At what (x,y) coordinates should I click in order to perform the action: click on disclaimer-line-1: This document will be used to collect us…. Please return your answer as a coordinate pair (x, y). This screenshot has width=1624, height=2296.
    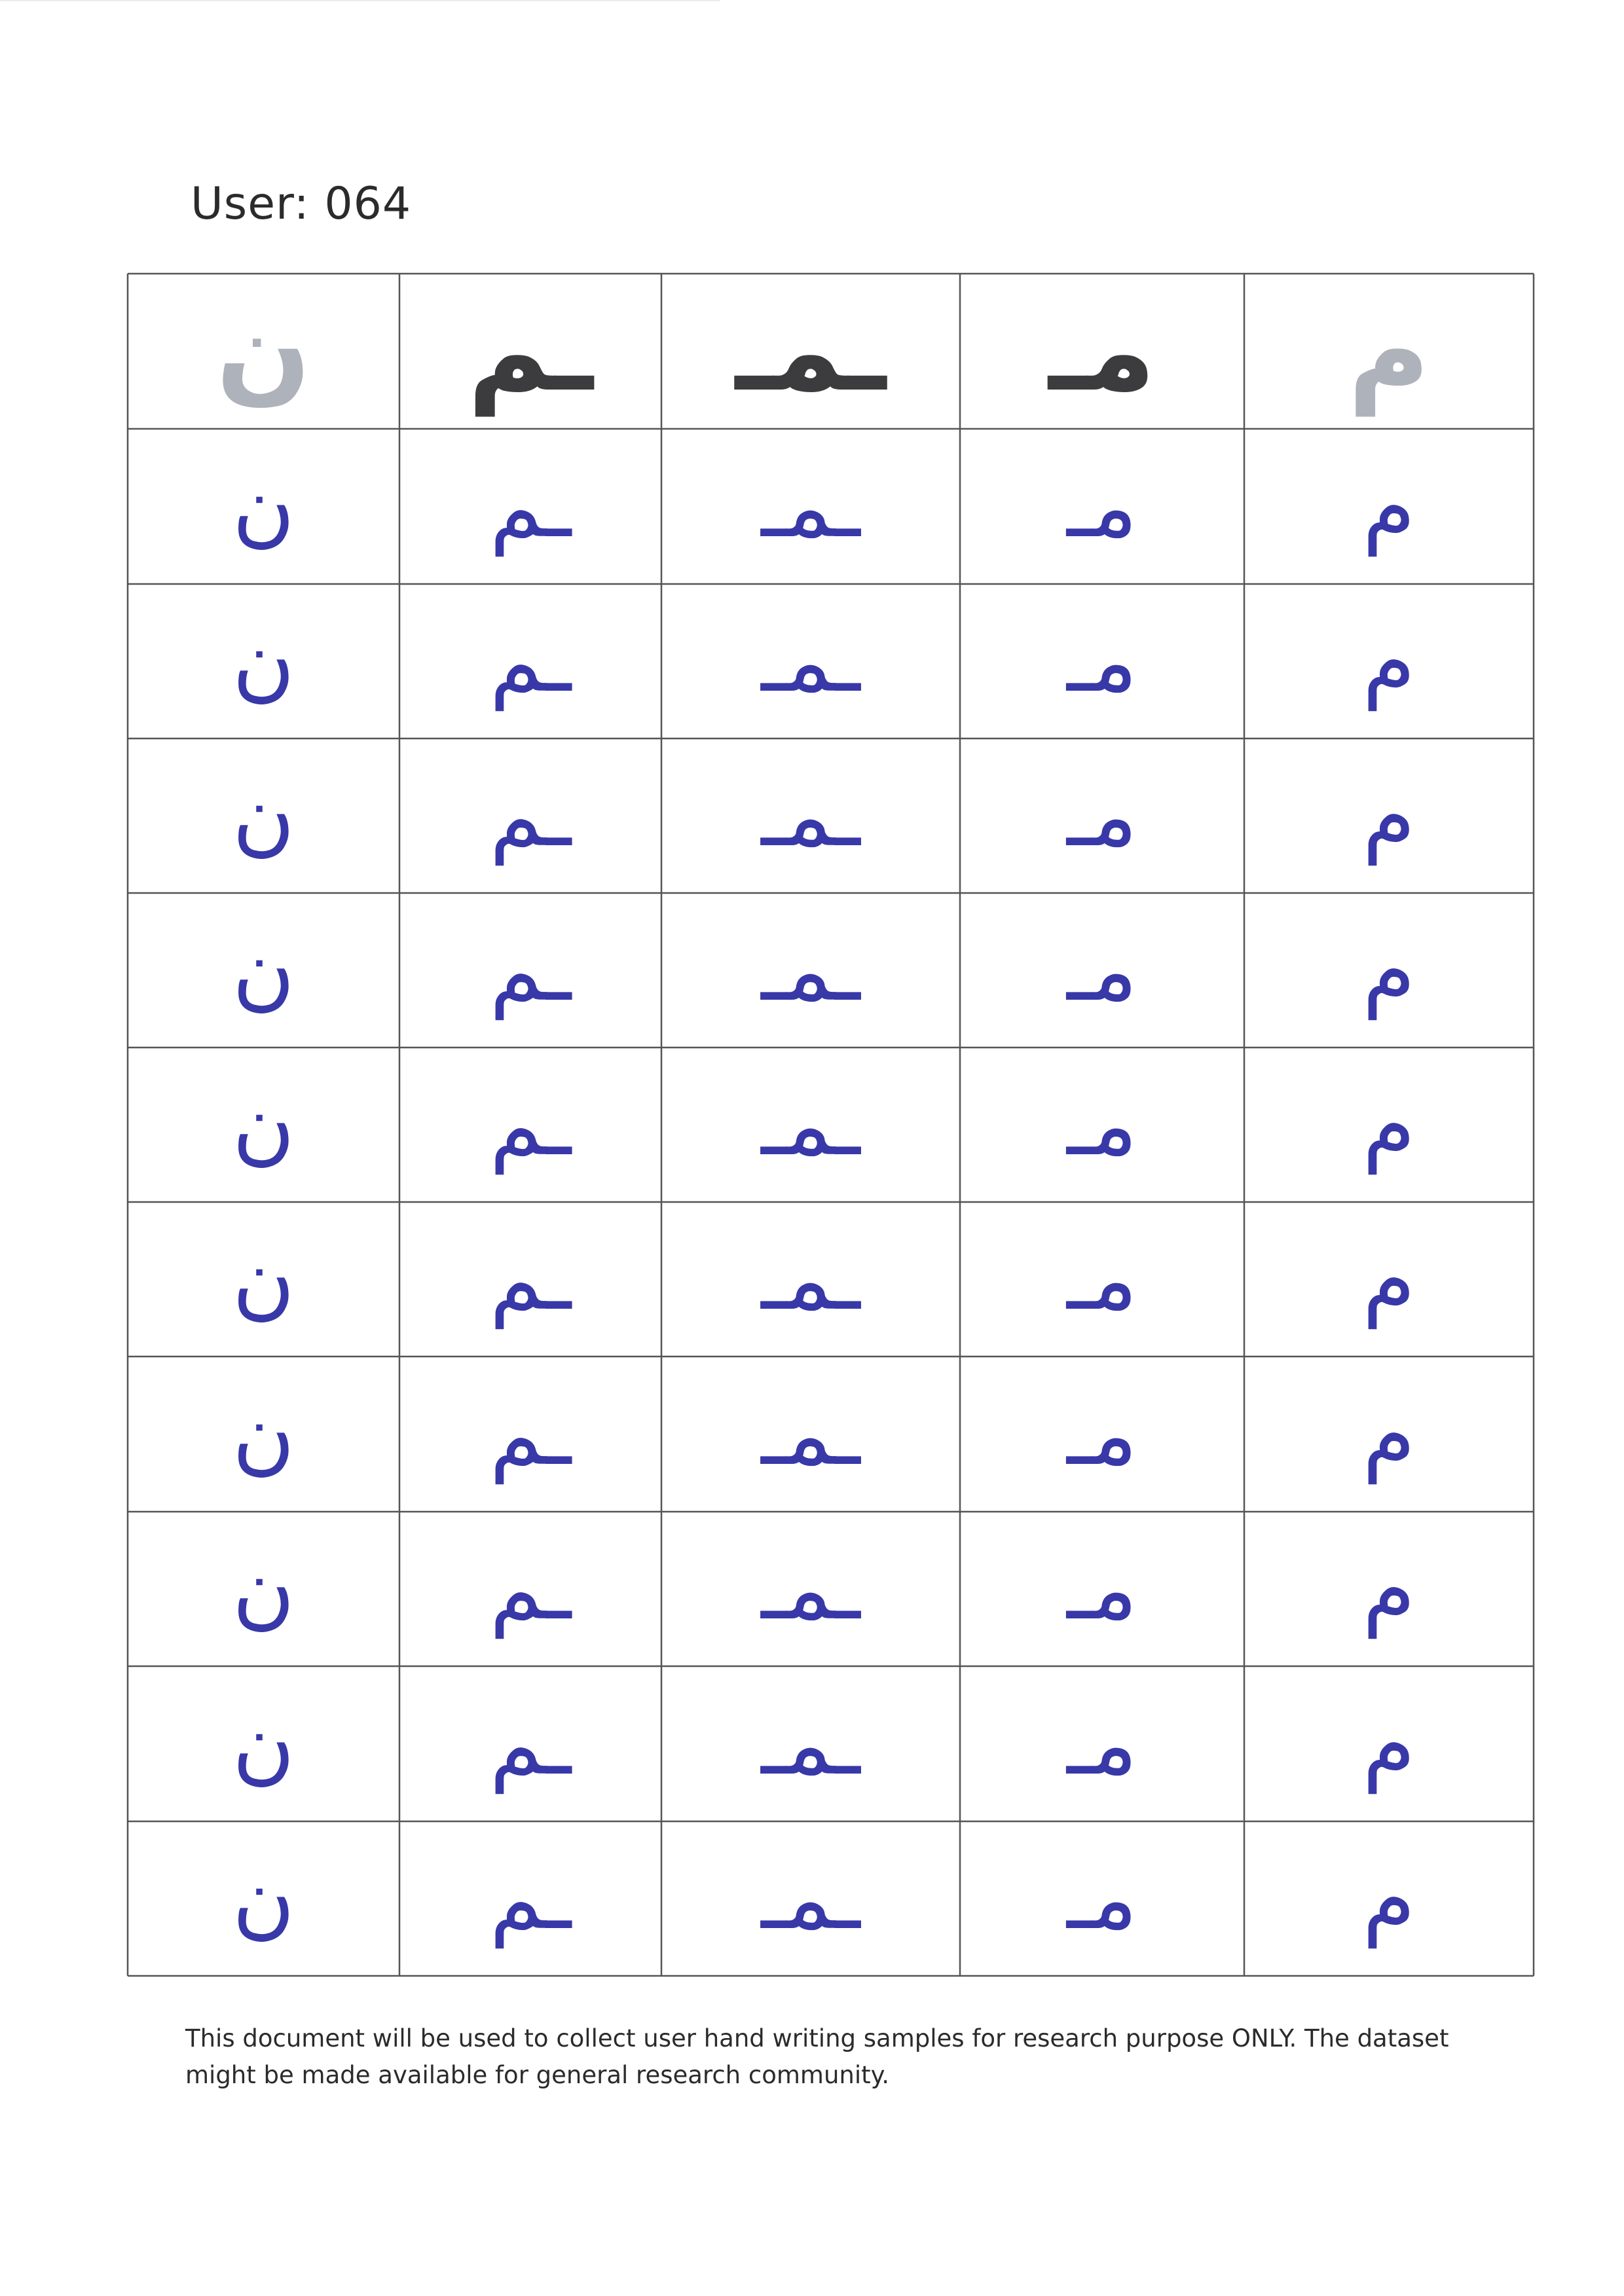
    Looking at the image, I should click on (817, 2038).